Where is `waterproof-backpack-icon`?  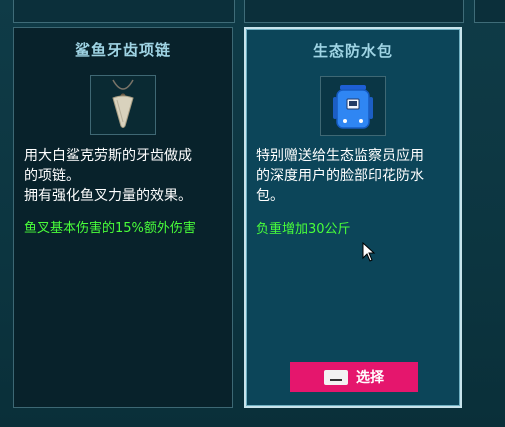 waterproof-backpack-icon is located at coordinates (353, 107).